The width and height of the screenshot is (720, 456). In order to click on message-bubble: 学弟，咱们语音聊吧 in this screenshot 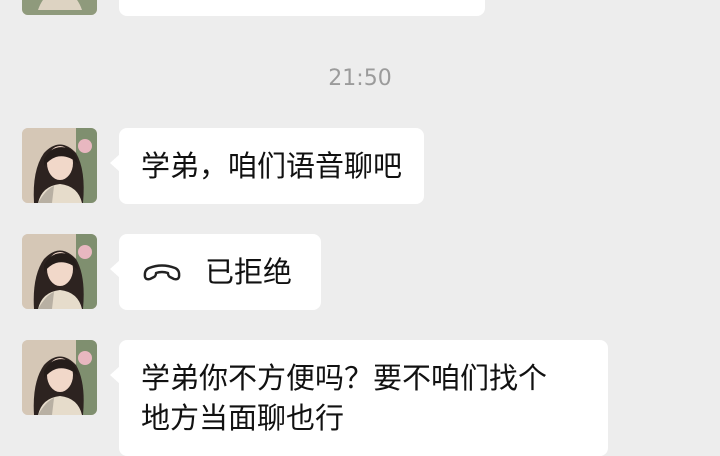, I will do `click(267, 166)`.